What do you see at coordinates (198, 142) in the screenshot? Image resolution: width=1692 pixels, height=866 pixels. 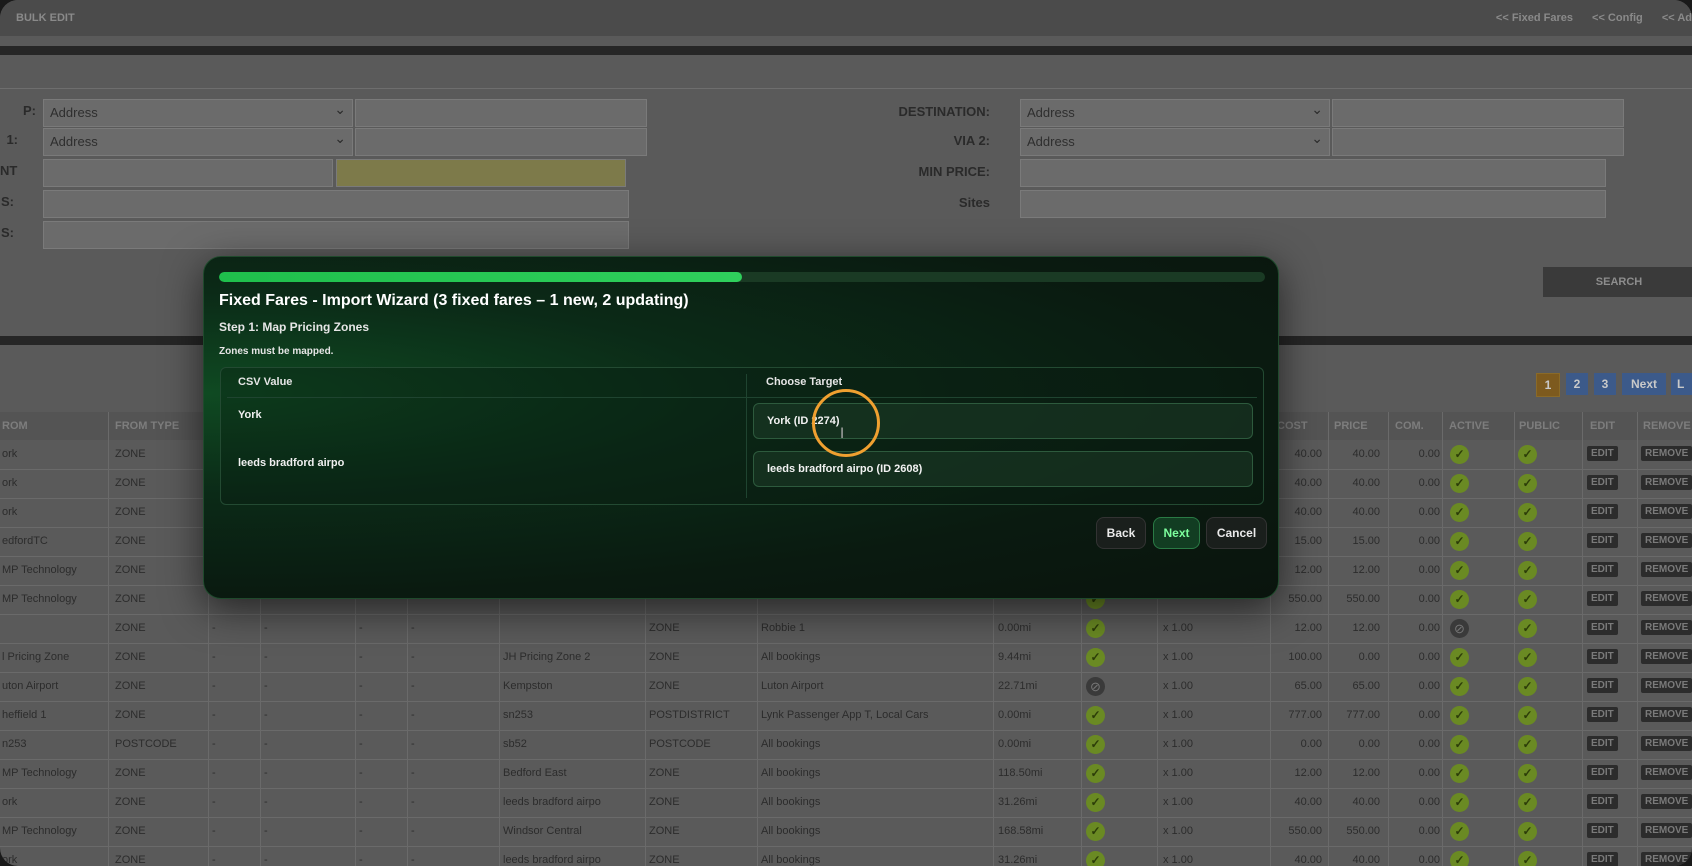 I see `via1-type-select: Address` at bounding box center [198, 142].